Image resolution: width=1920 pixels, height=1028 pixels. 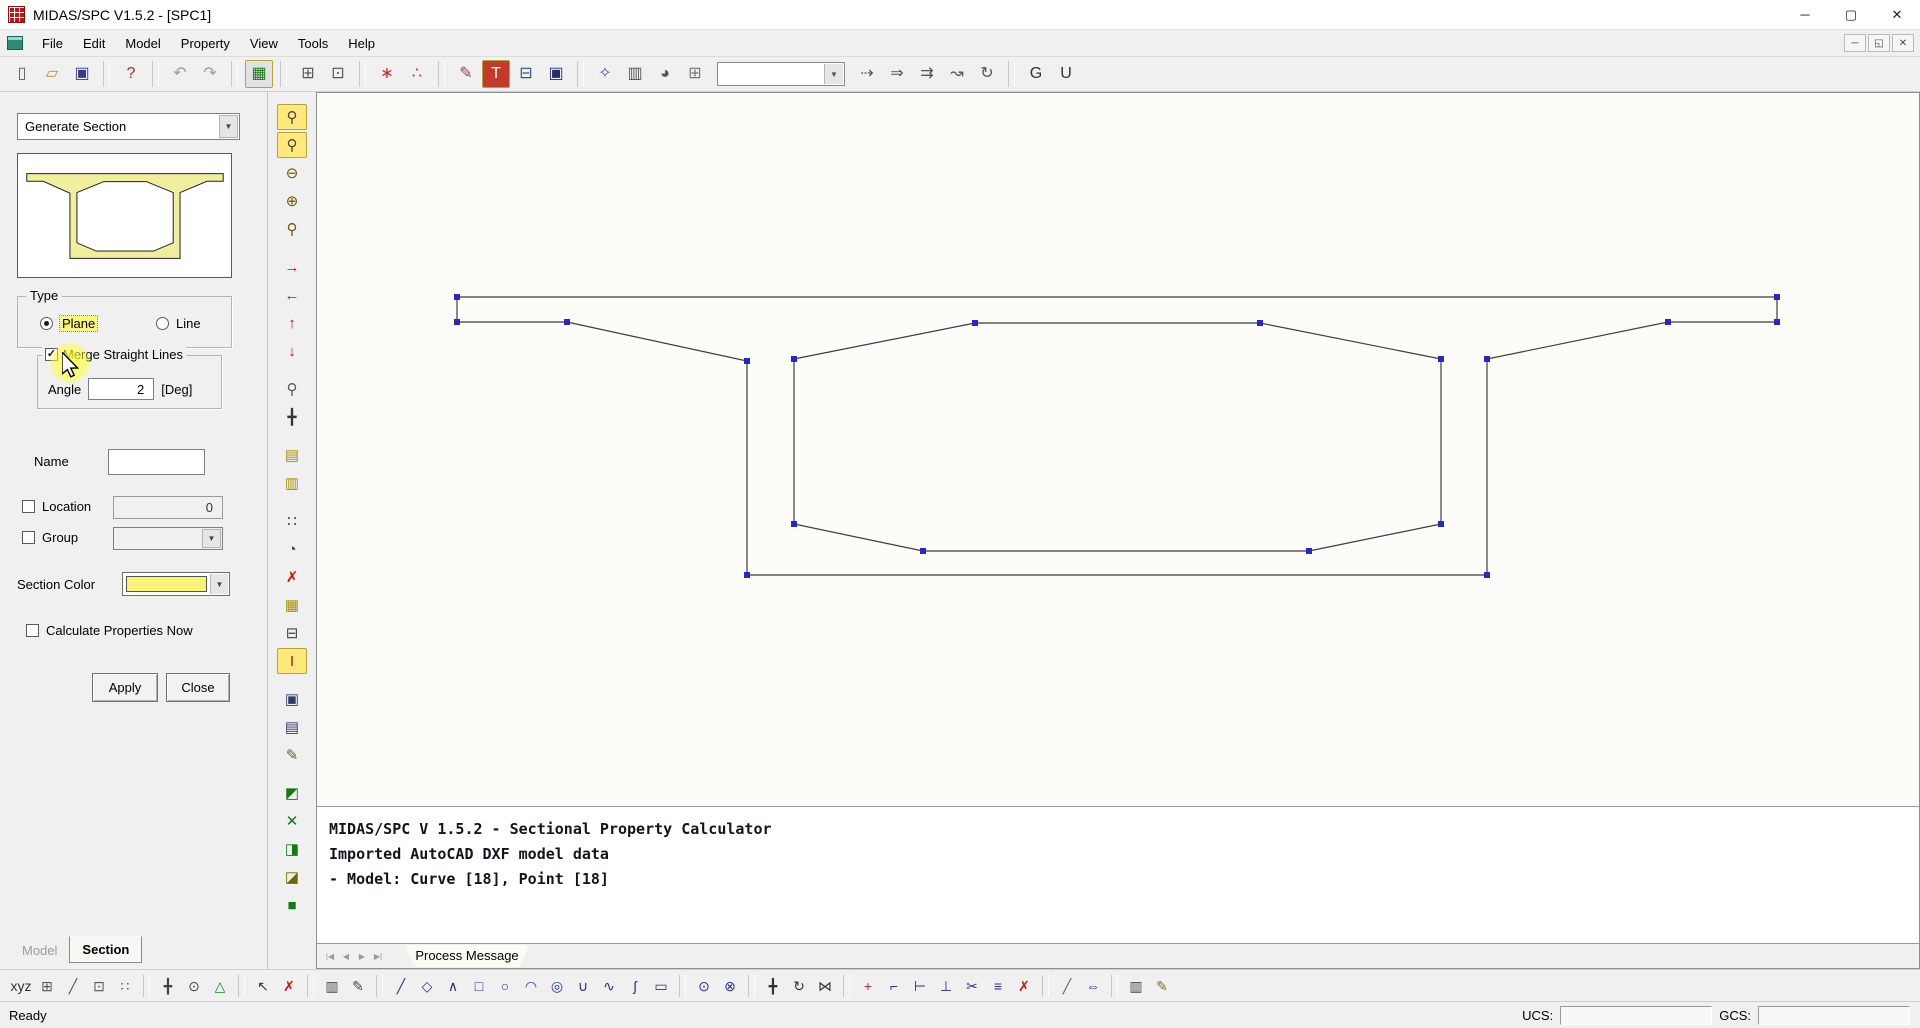 What do you see at coordinates (22, 74) in the screenshot?
I see `new-file-icon: ▯` at bounding box center [22, 74].